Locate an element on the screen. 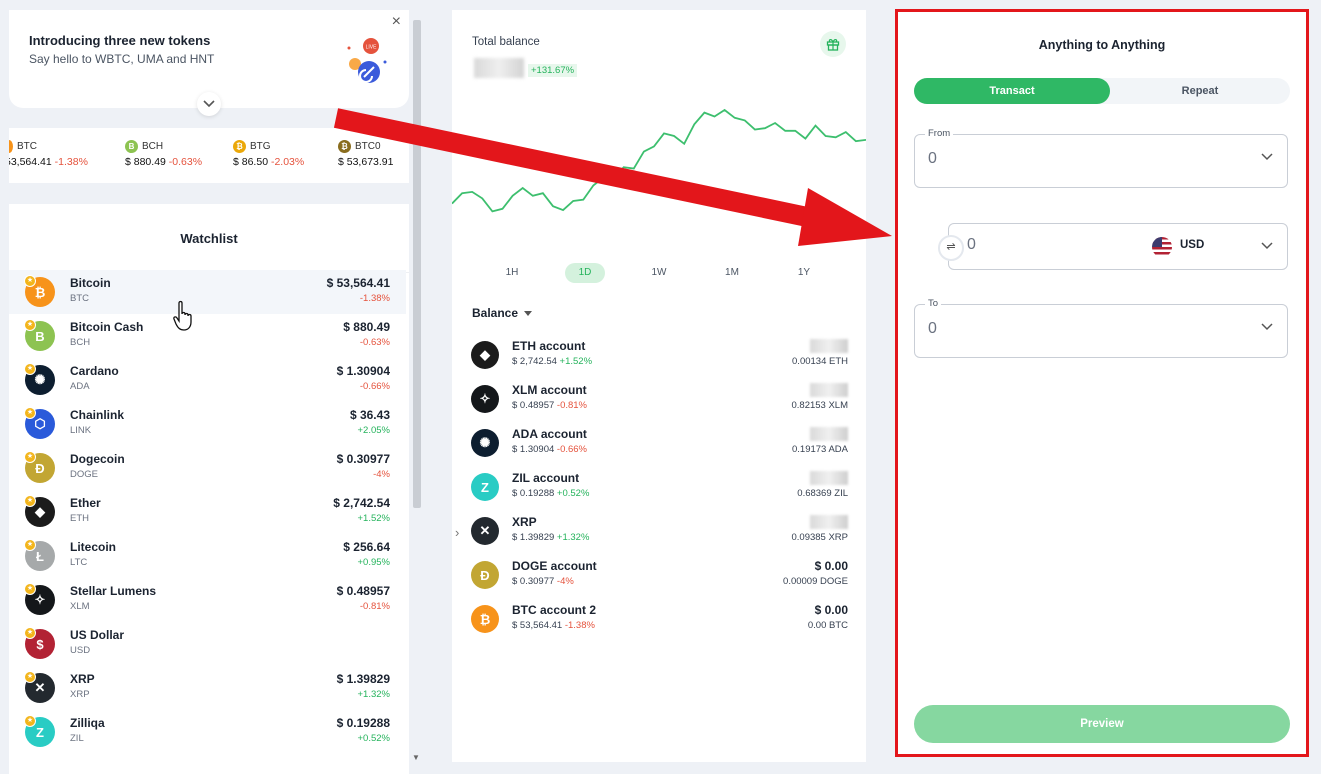  range-1m: 1M is located at coordinates (732, 273).